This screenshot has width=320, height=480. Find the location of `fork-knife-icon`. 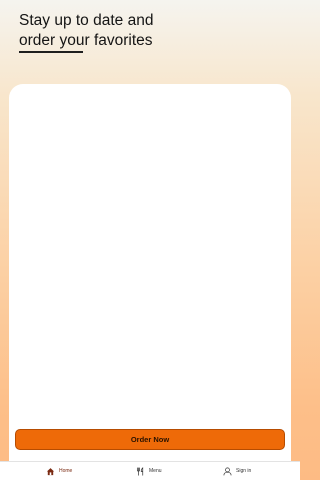

fork-knife-icon is located at coordinates (140, 471).